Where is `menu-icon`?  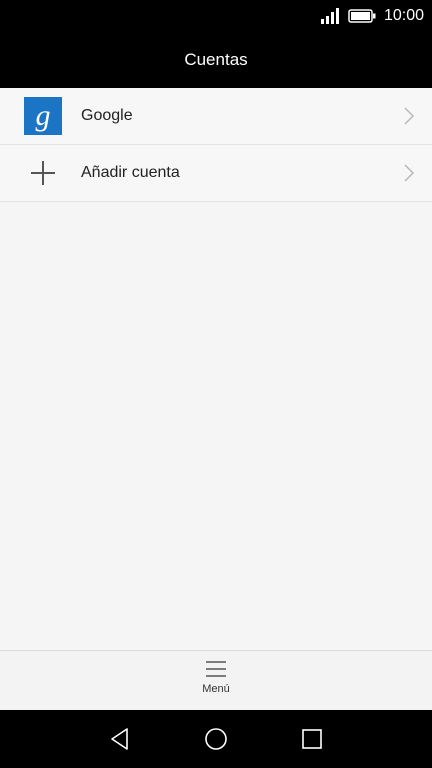 menu-icon is located at coordinates (216, 669).